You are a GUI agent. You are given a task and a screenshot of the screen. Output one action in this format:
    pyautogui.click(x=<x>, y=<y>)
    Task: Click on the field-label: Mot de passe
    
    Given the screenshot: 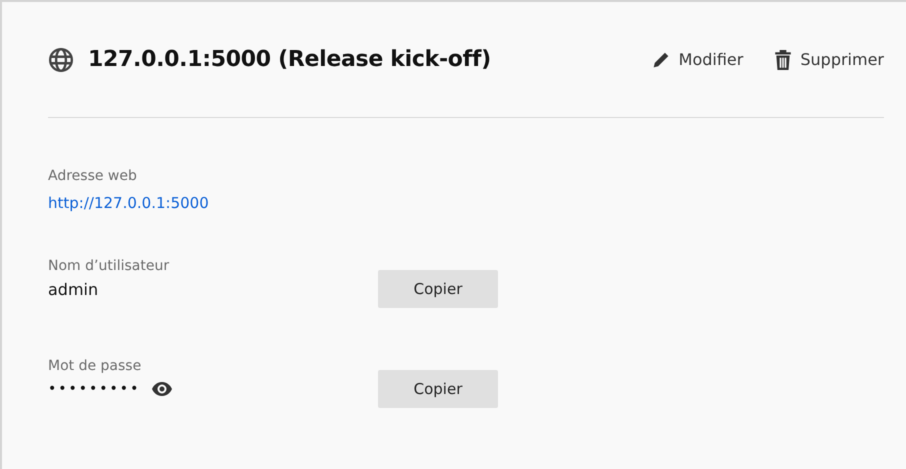 What is the action you would take?
    pyautogui.click(x=95, y=366)
    